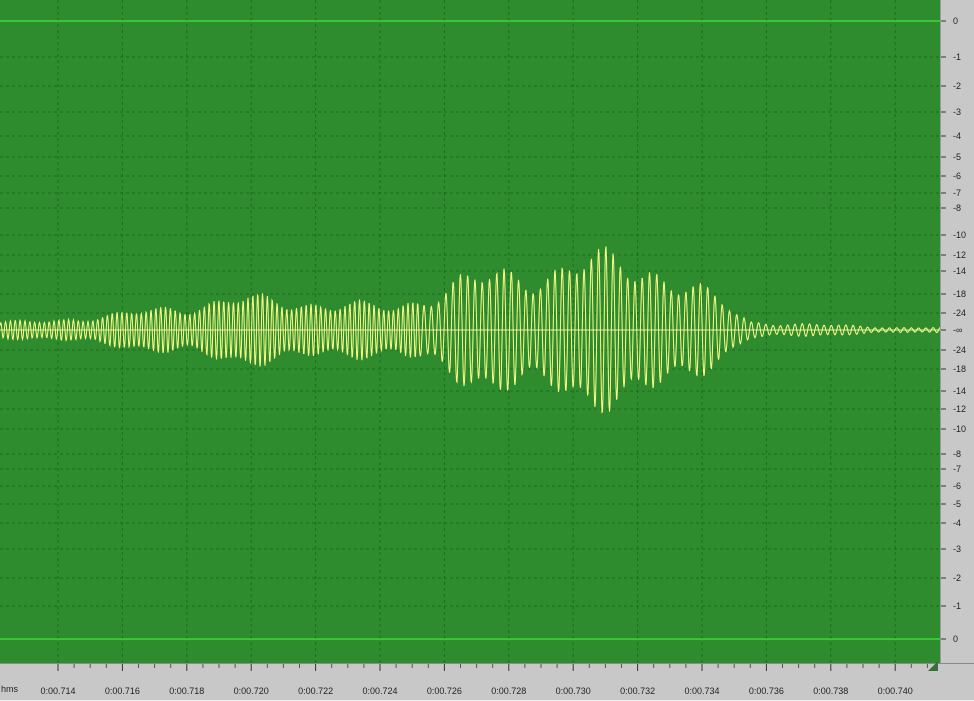 The height and width of the screenshot is (701, 974). What do you see at coordinates (122, 691) in the screenshot?
I see `time-tick-label: 0:00.716` at bounding box center [122, 691].